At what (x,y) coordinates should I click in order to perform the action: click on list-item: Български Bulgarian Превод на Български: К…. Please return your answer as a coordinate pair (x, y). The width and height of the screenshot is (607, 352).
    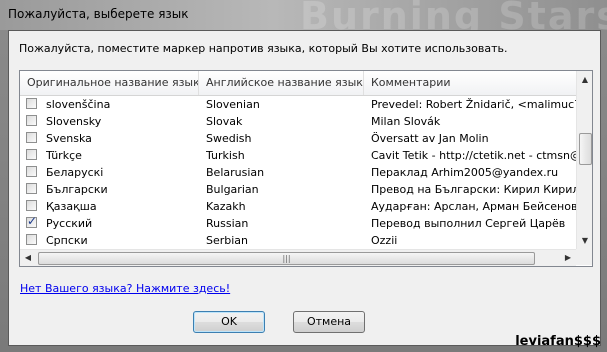
    Looking at the image, I should click on (298, 189).